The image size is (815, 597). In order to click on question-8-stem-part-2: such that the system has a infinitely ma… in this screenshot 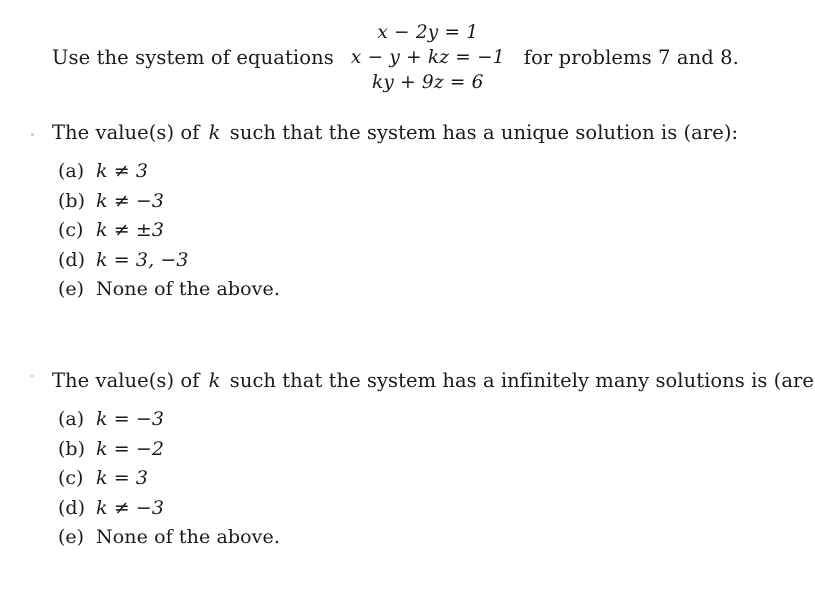, I will do `click(522, 380)`.